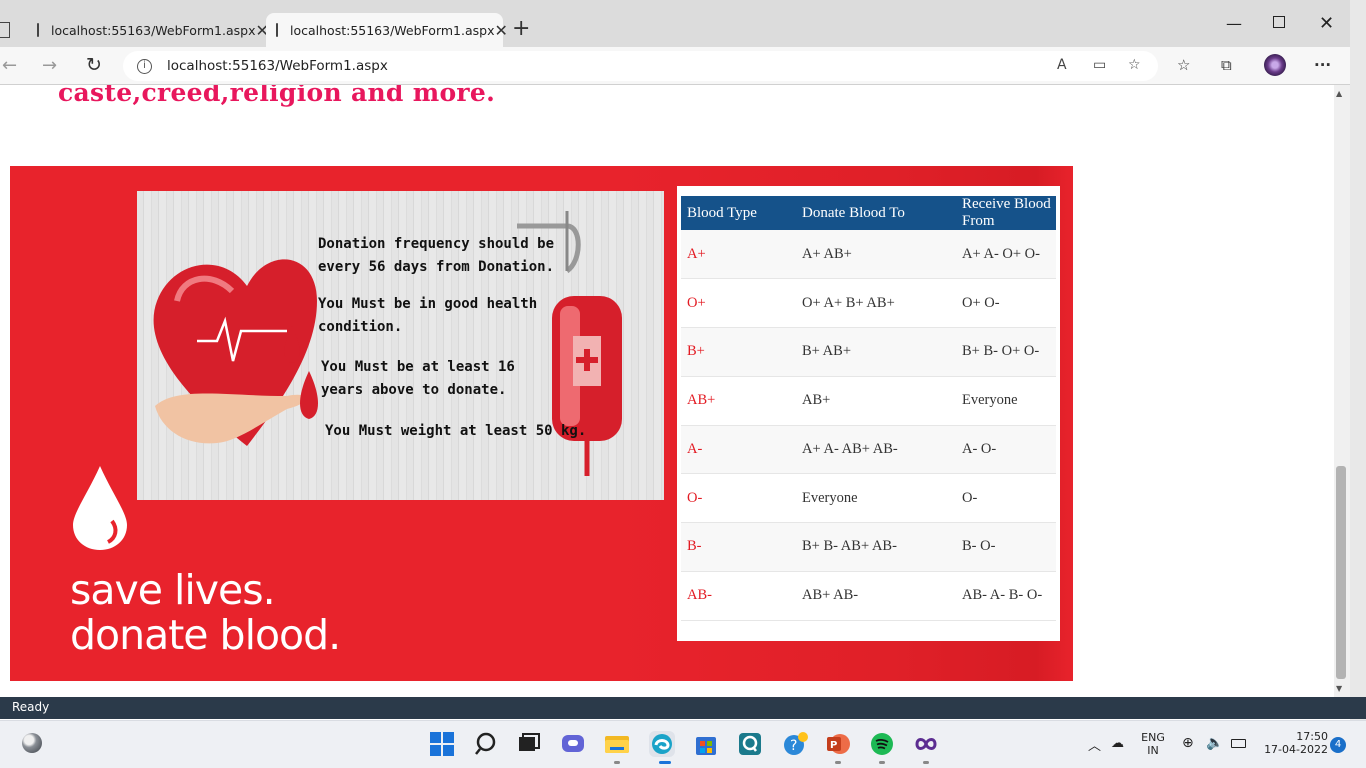  What do you see at coordinates (1006, 303) in the screenshot?
I see `cell-receive-from: O+ O-` at bounding box center [1006, 303].